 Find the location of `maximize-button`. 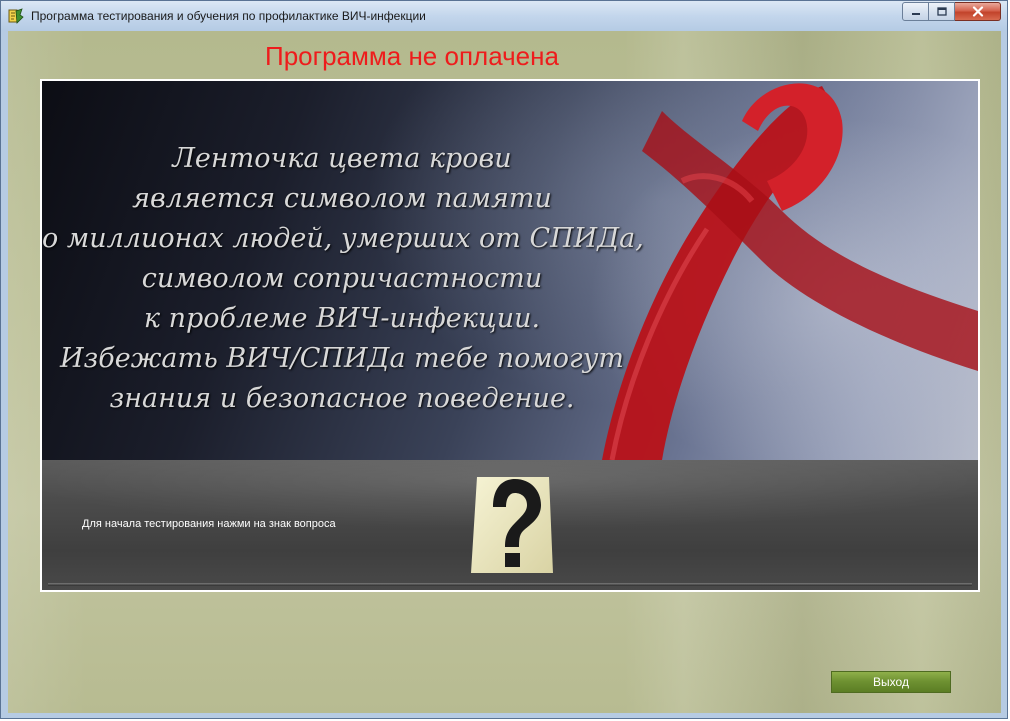

maximize-button is located at coordinates (942, 11).